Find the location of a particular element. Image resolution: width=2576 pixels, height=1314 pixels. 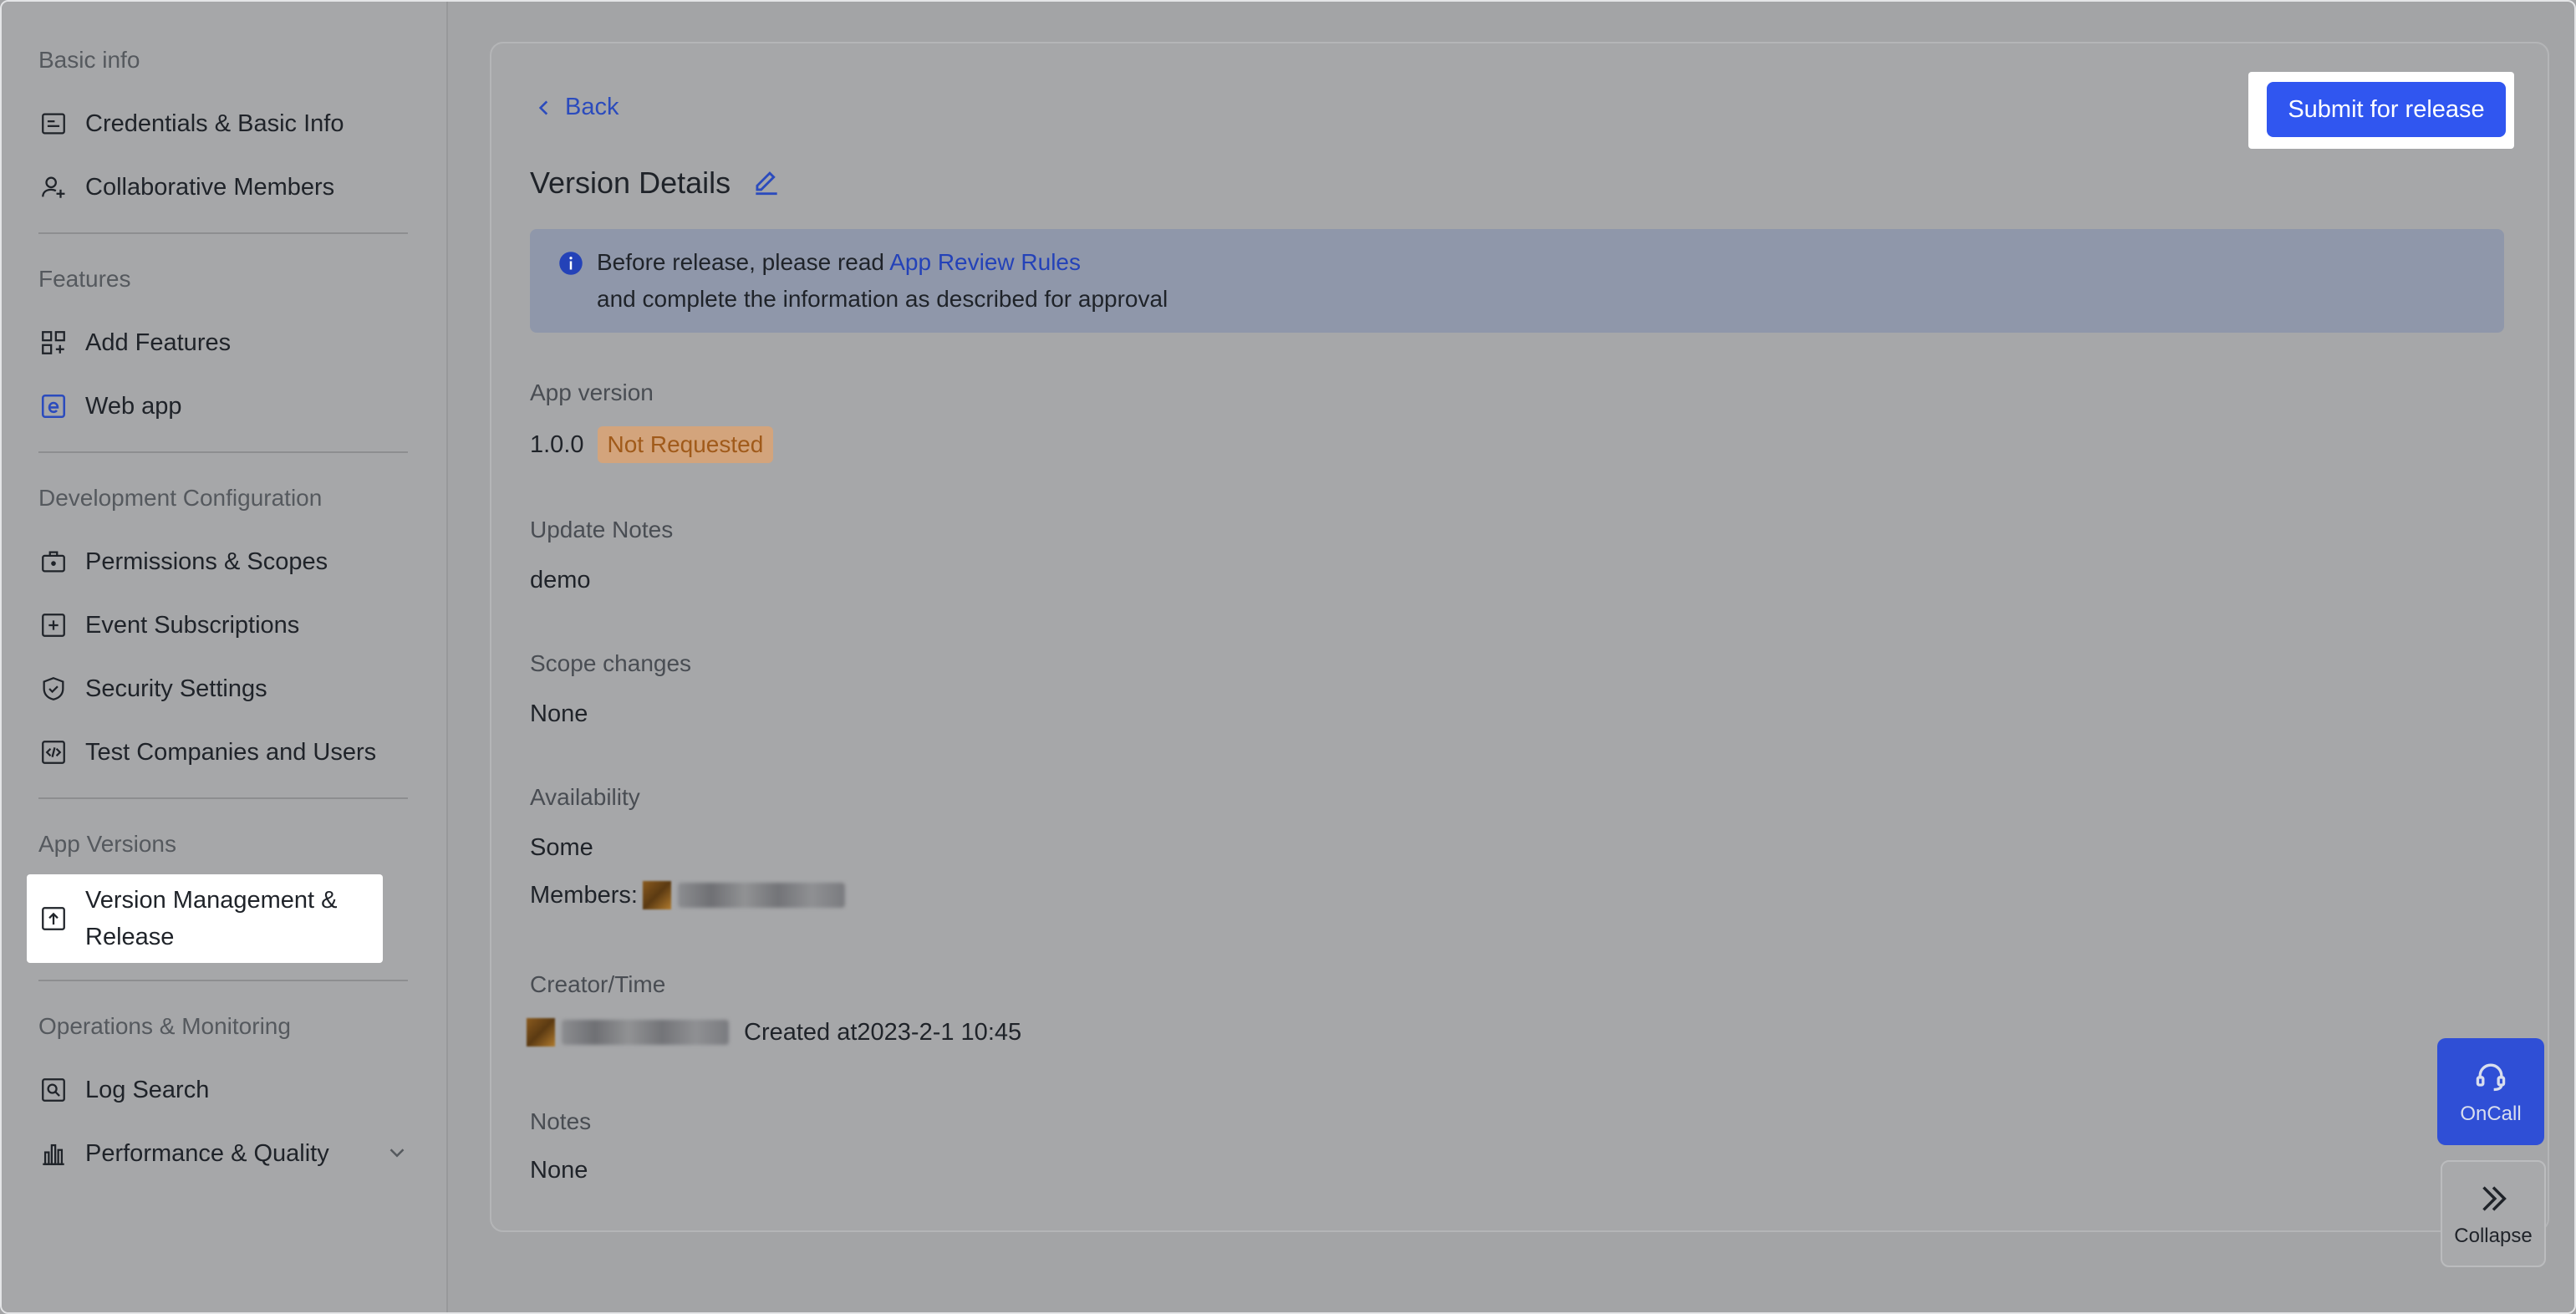

sidebar-item-label: Collaborative Members is located at coordinates (210, 187).